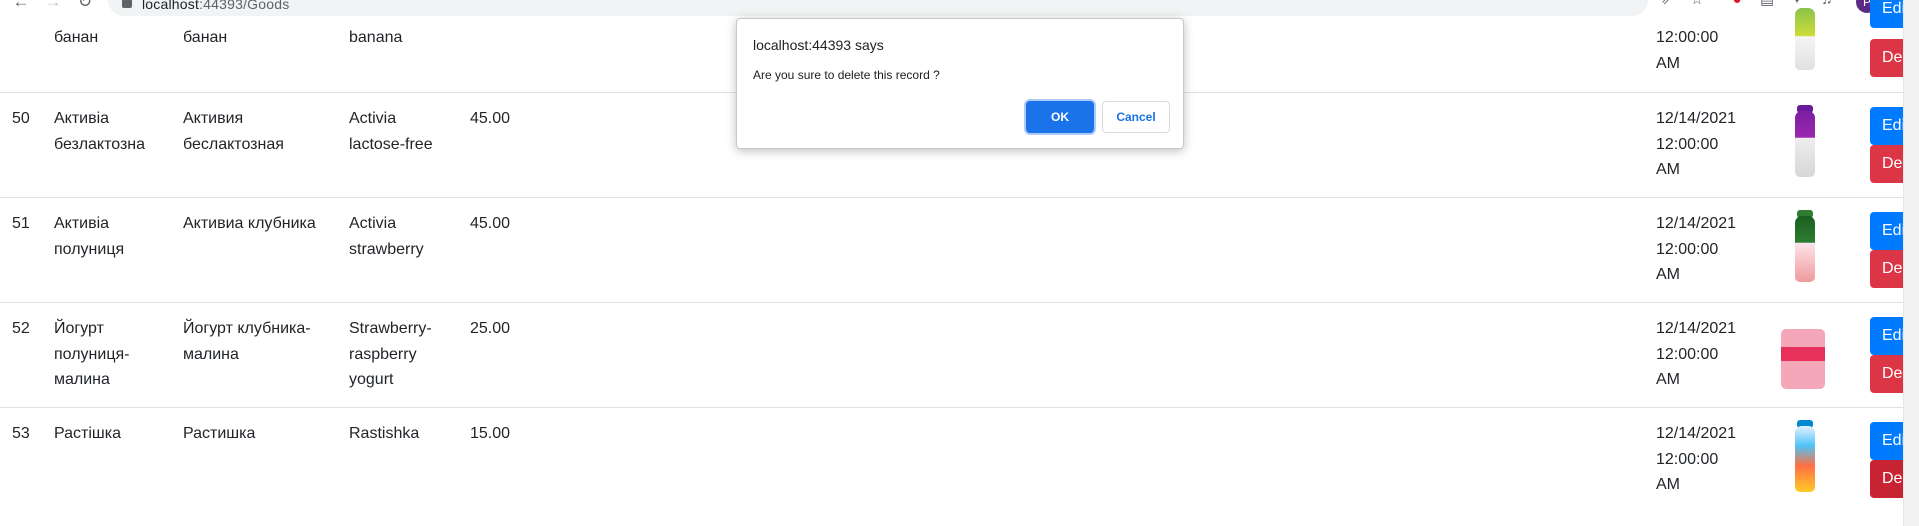  I want to click on page-scrollbar, so click(1911, 263).